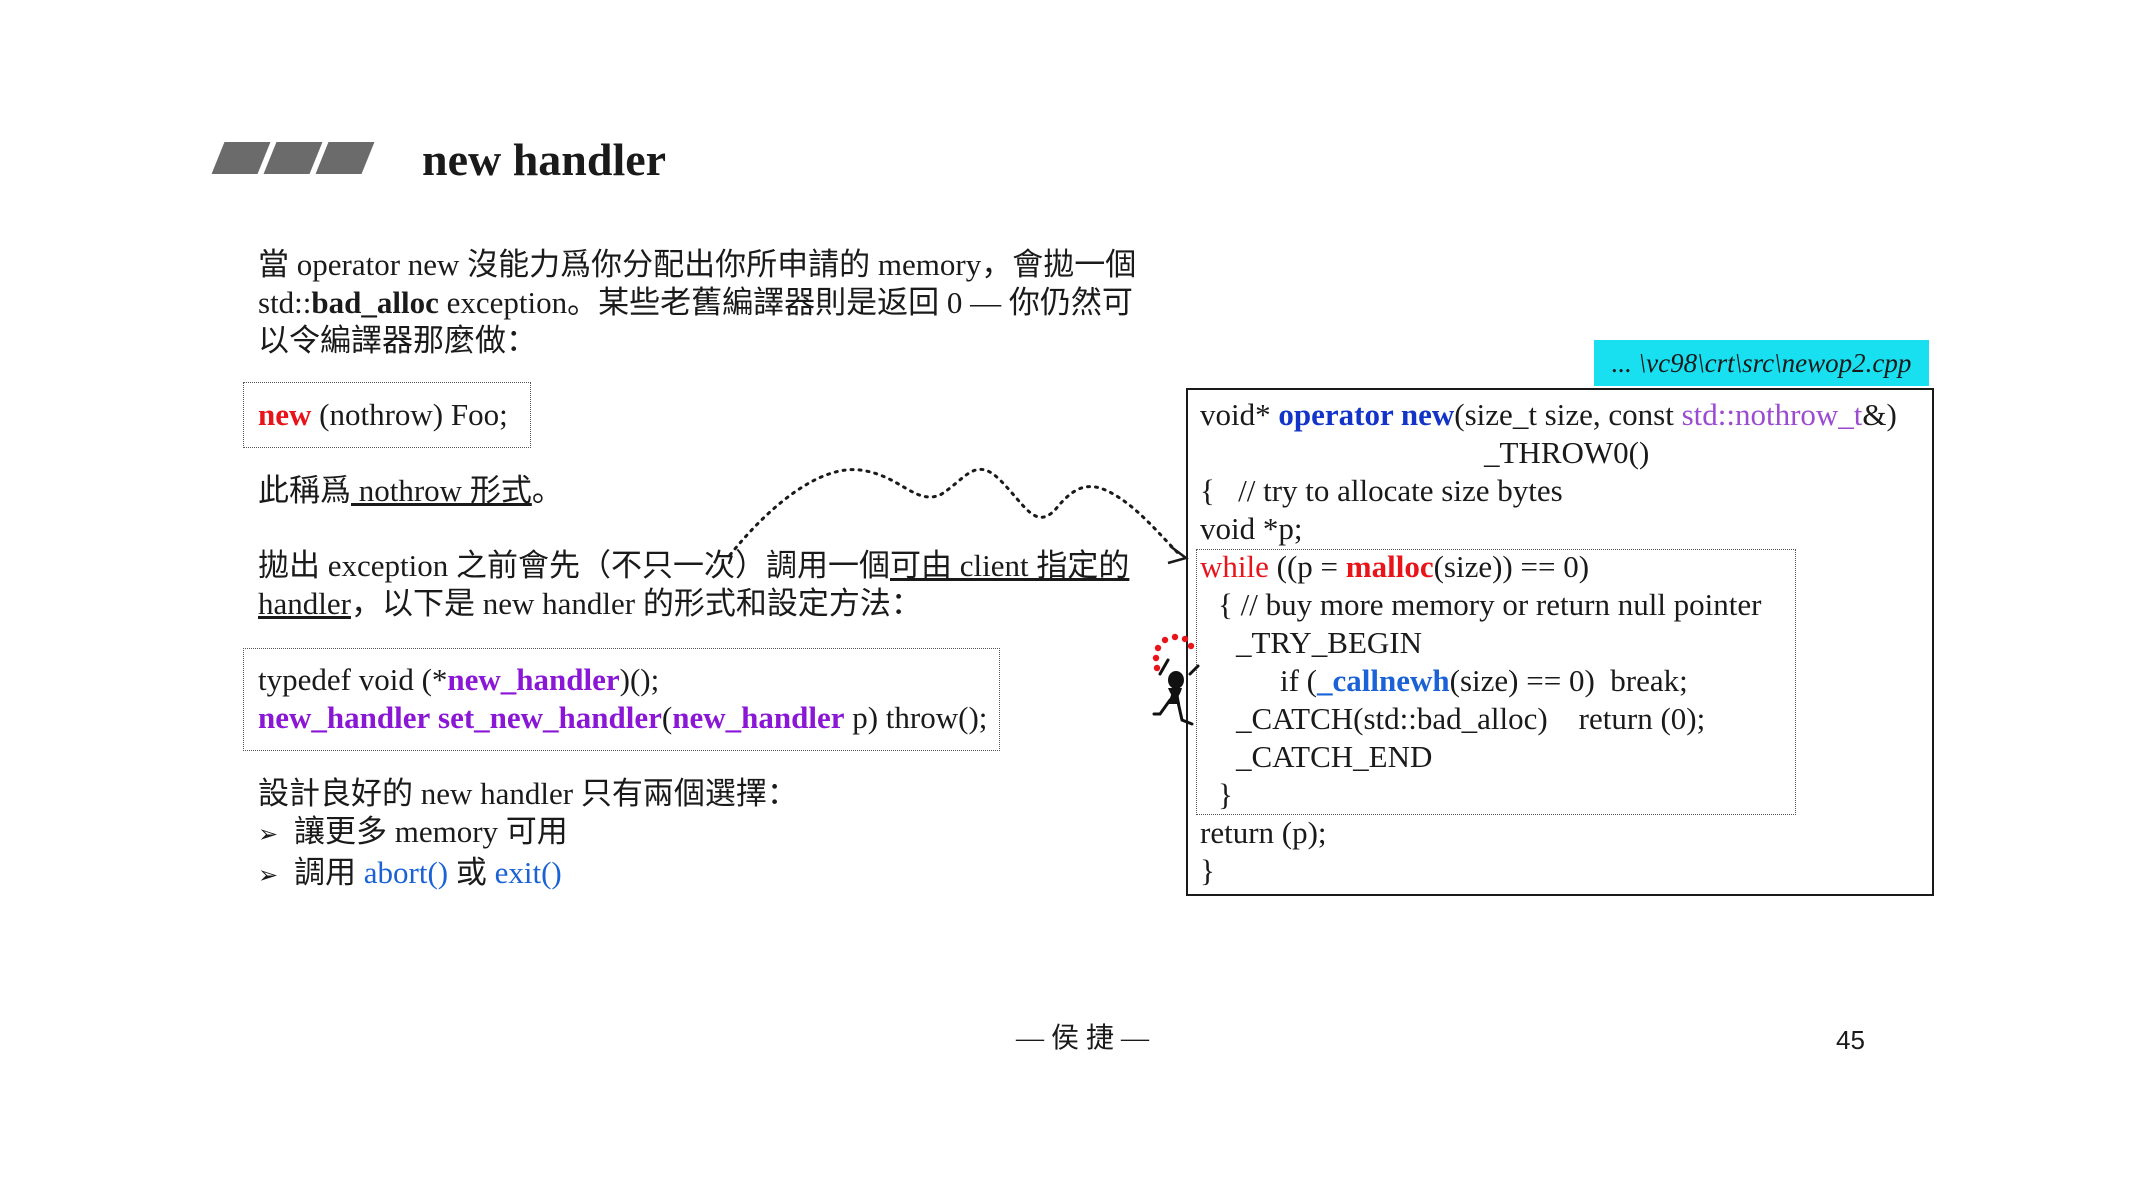 This screenshot has height=1200, width=2133. What do you see at coordinates (958, 516) in the screenshot?
I see `wavy-arrow-icon` at bounding box center [958, 516].